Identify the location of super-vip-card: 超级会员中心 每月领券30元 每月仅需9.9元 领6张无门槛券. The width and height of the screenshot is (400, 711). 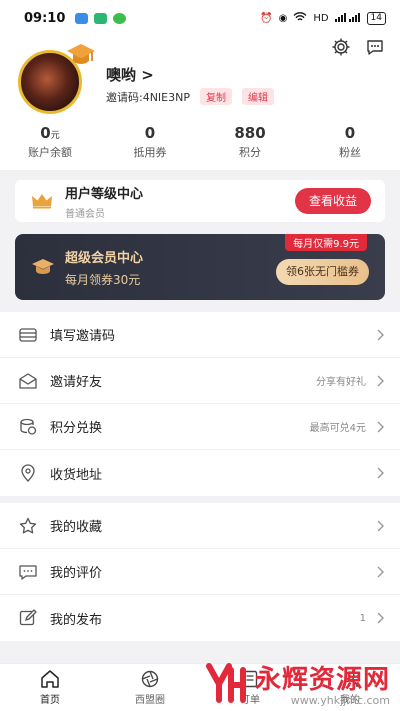
(200, 267).